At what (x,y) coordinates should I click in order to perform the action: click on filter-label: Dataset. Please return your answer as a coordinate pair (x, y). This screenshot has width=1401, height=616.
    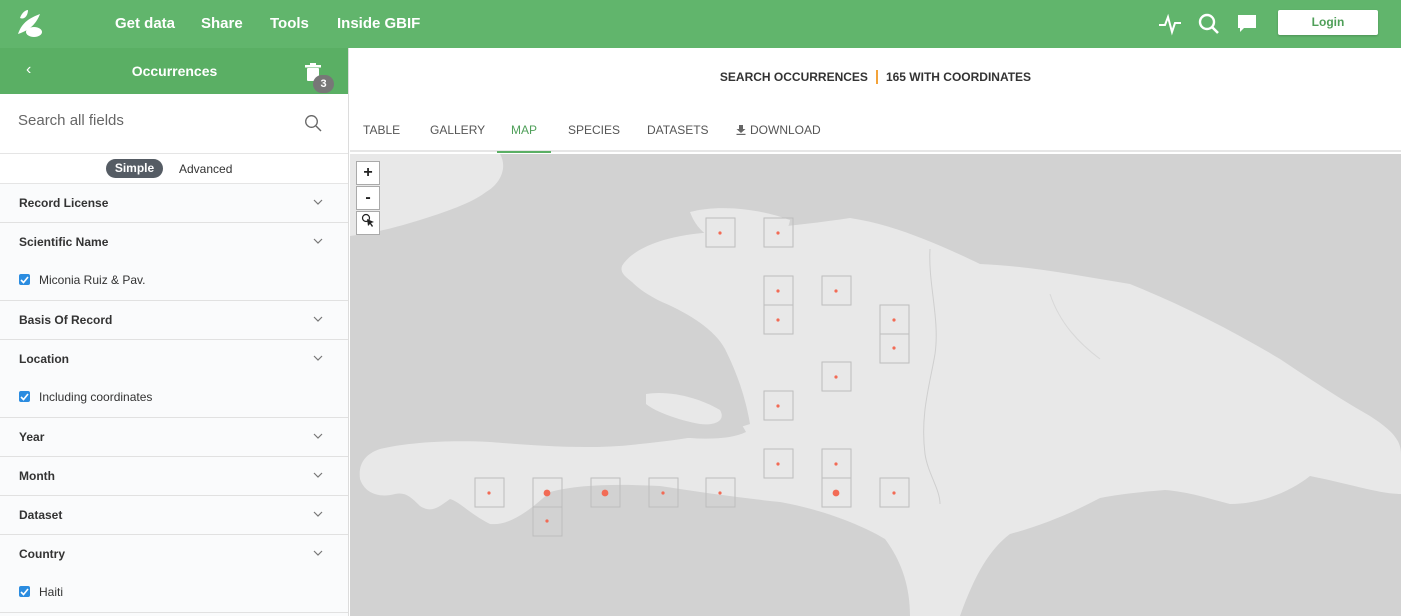
    Looking at the image, I should click on (40, 515).